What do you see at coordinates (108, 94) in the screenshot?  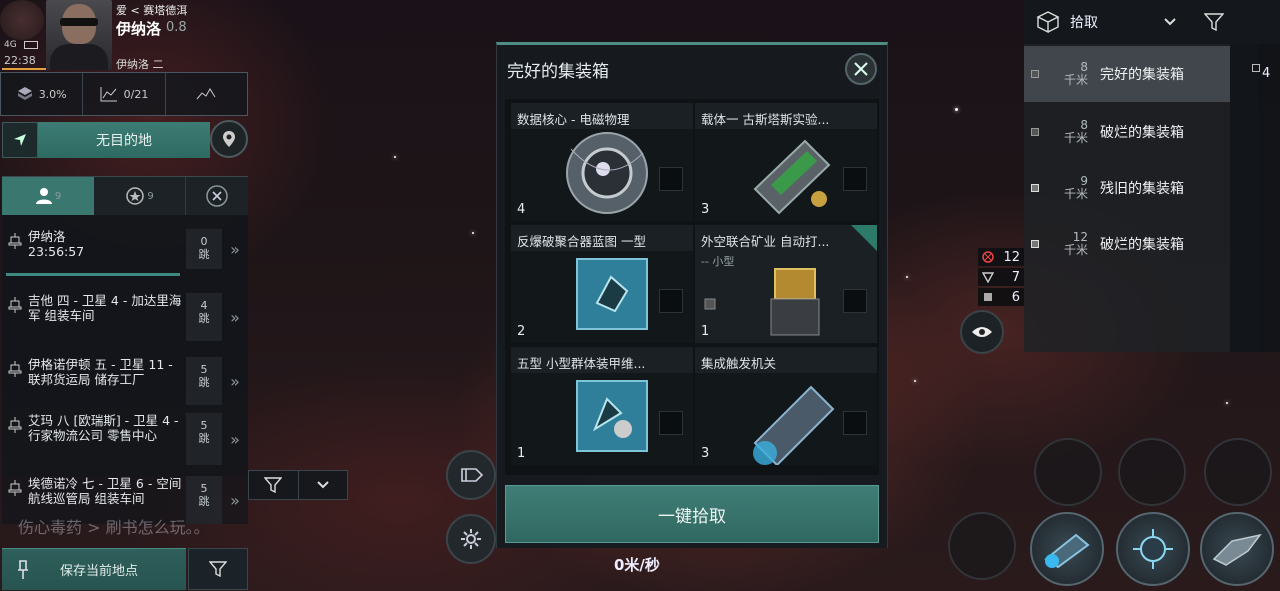 I see `chart-icon` at bounding box center [108, 94].